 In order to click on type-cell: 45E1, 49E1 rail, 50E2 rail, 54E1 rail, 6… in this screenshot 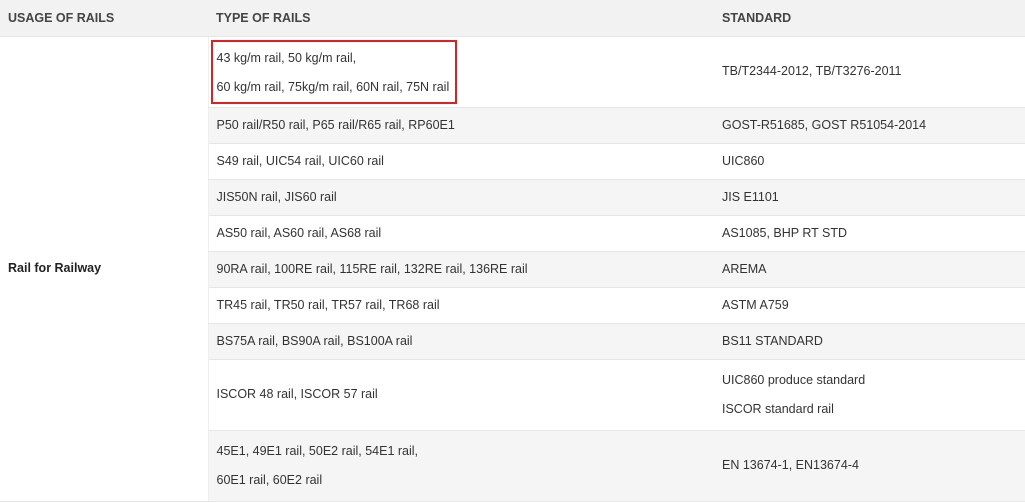, I will do `click(461, 466)`.